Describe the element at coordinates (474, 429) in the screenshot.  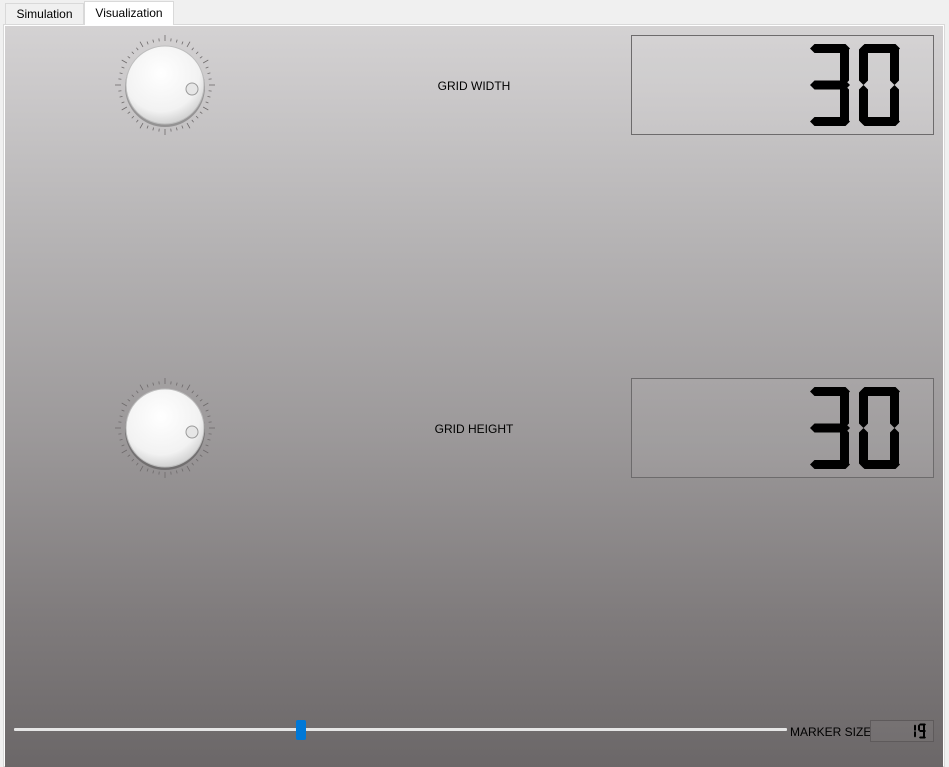
I see `grid-height-label: GRID HEIGHT` at that location.